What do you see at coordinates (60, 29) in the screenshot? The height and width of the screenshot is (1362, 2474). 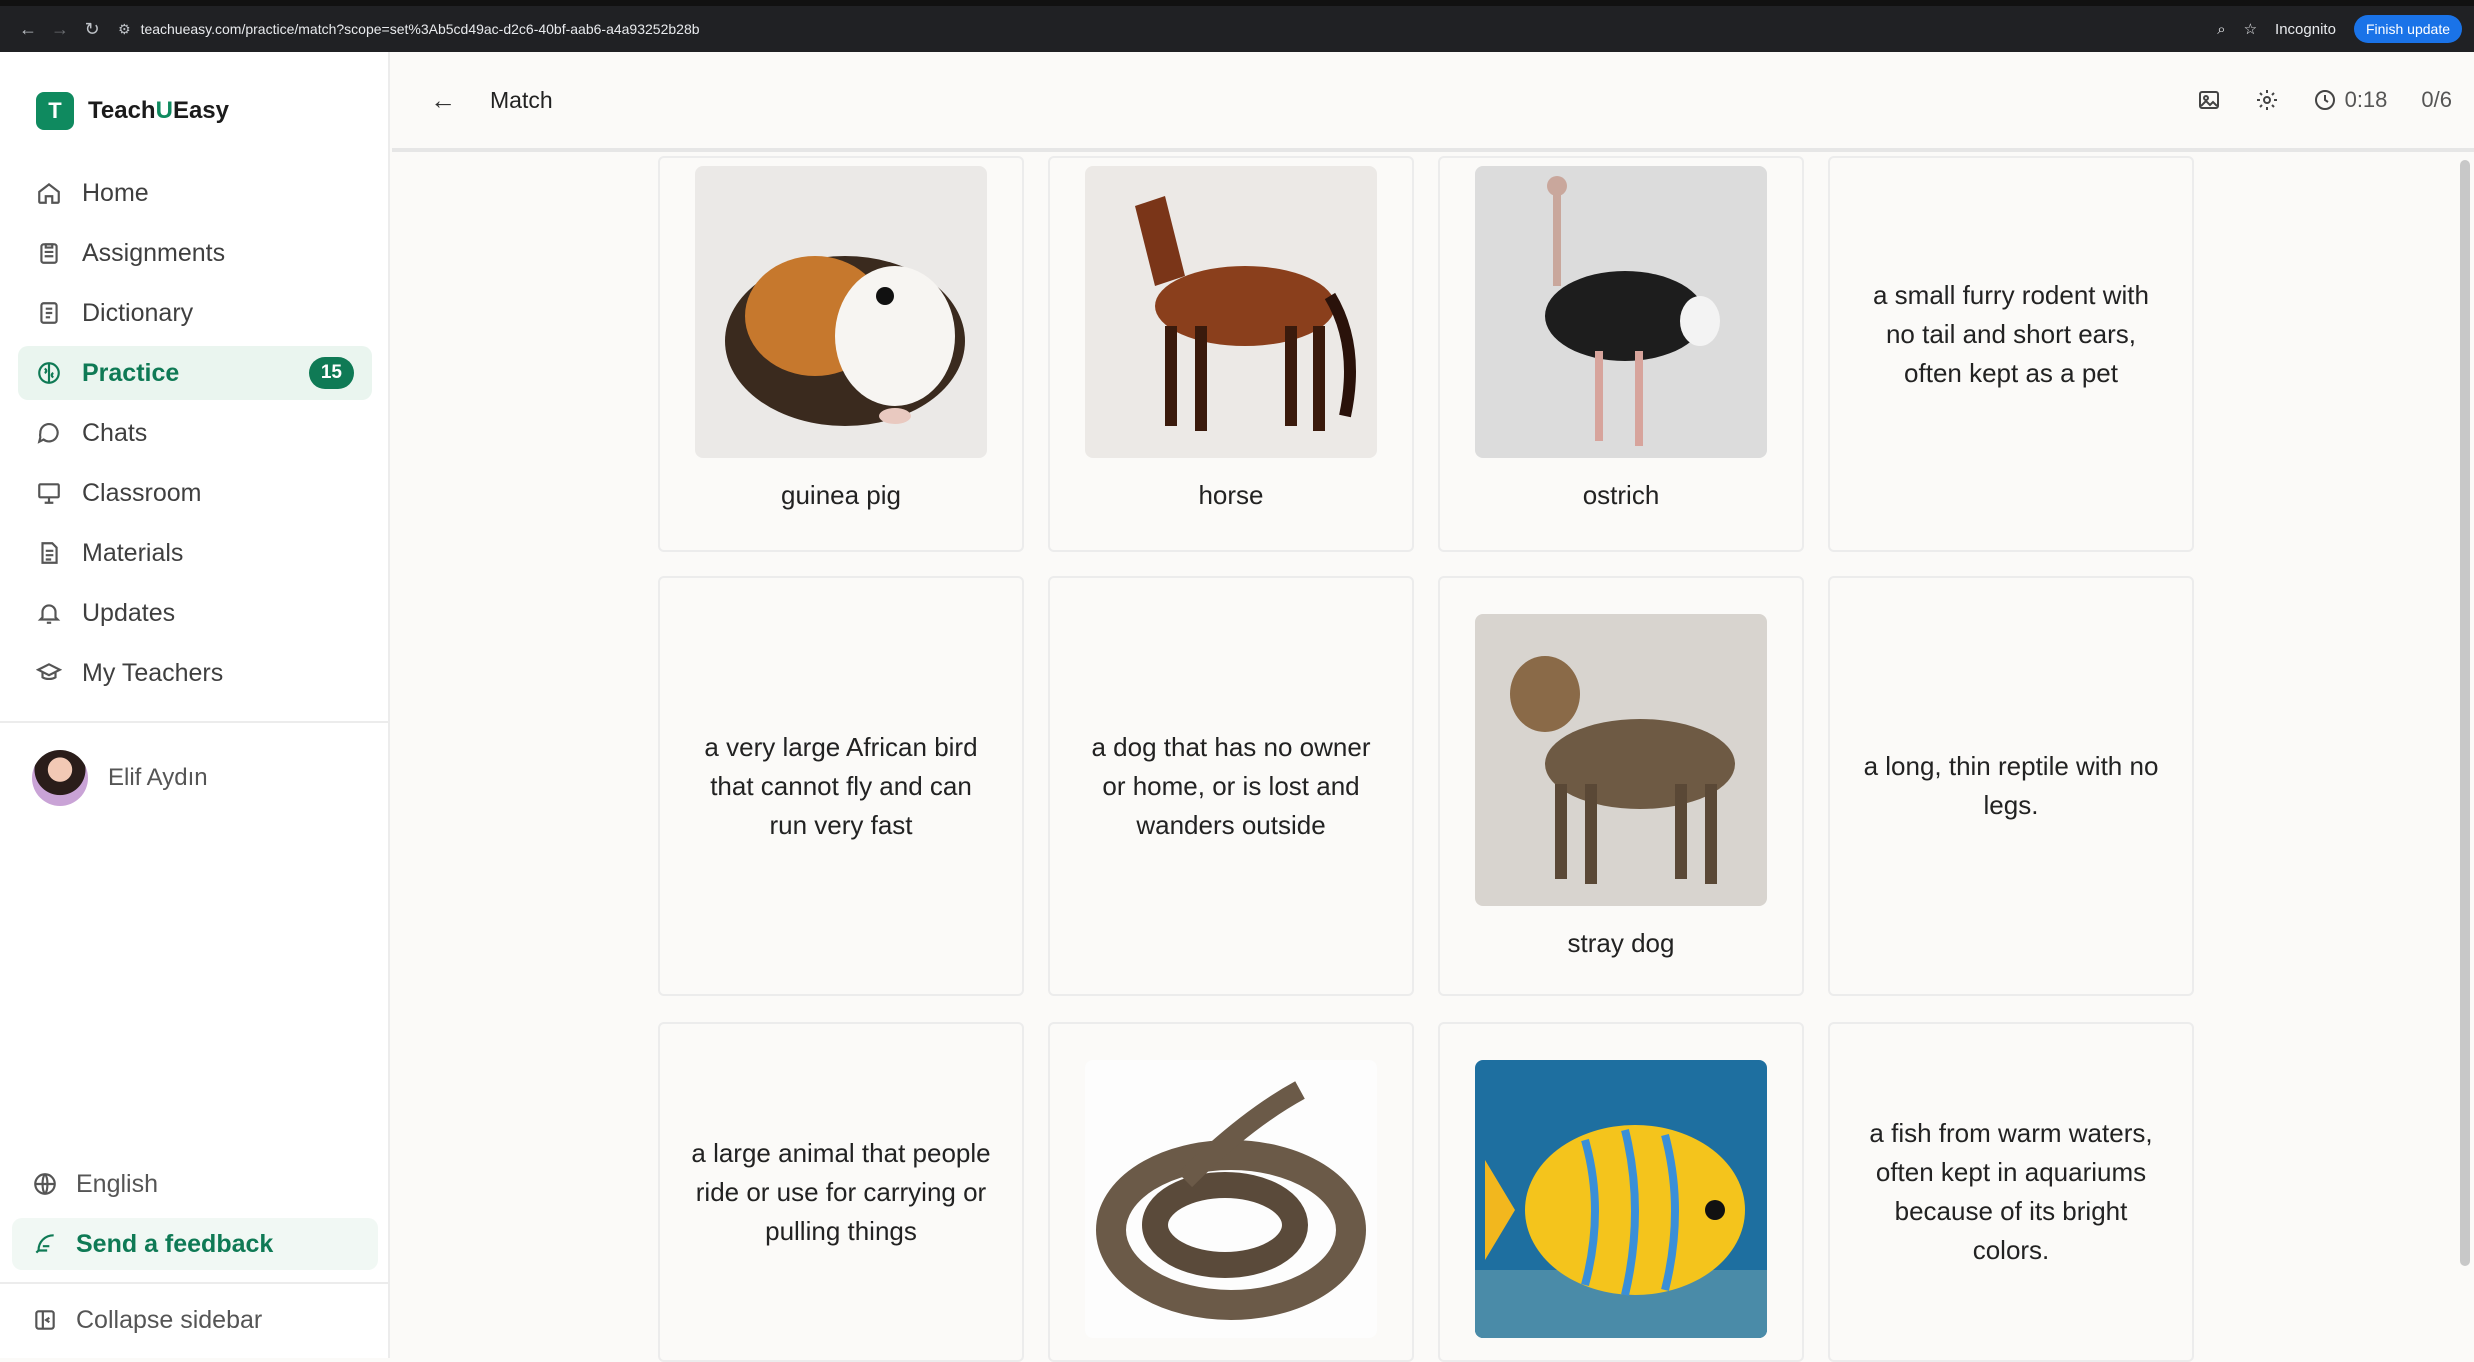 I see `forward-icon: →` at bounding box center [60, 29].